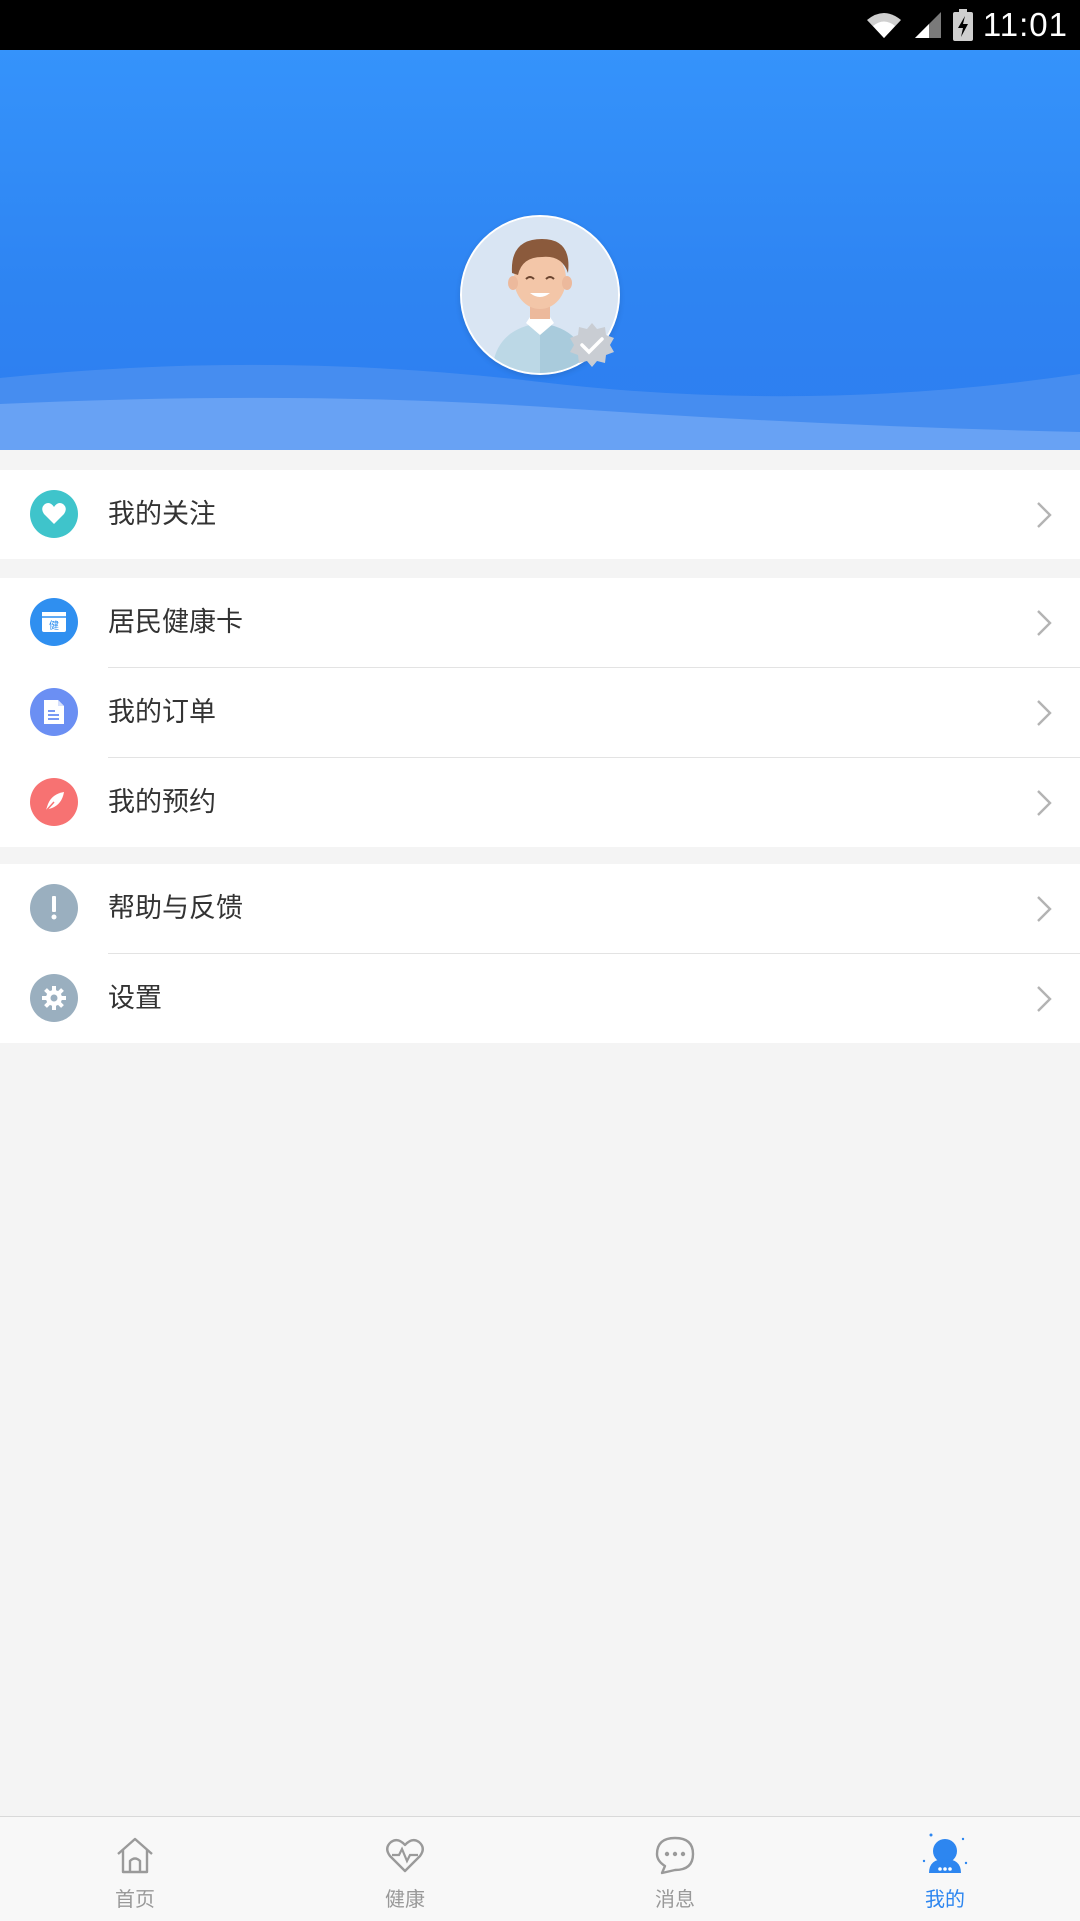  What do you see at coordinates (54, 802) in the screenshot?
I see `quill-icon` at bounding box center [54, 802].